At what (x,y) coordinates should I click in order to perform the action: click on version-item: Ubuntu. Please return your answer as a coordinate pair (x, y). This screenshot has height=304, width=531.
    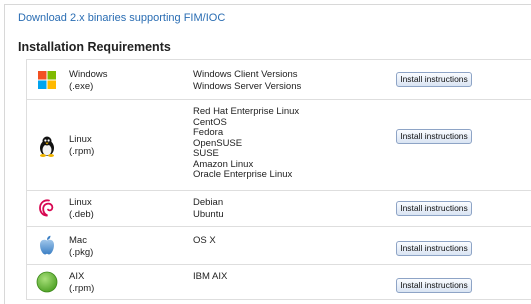
    Looking at the image, I should click on (208, 214).